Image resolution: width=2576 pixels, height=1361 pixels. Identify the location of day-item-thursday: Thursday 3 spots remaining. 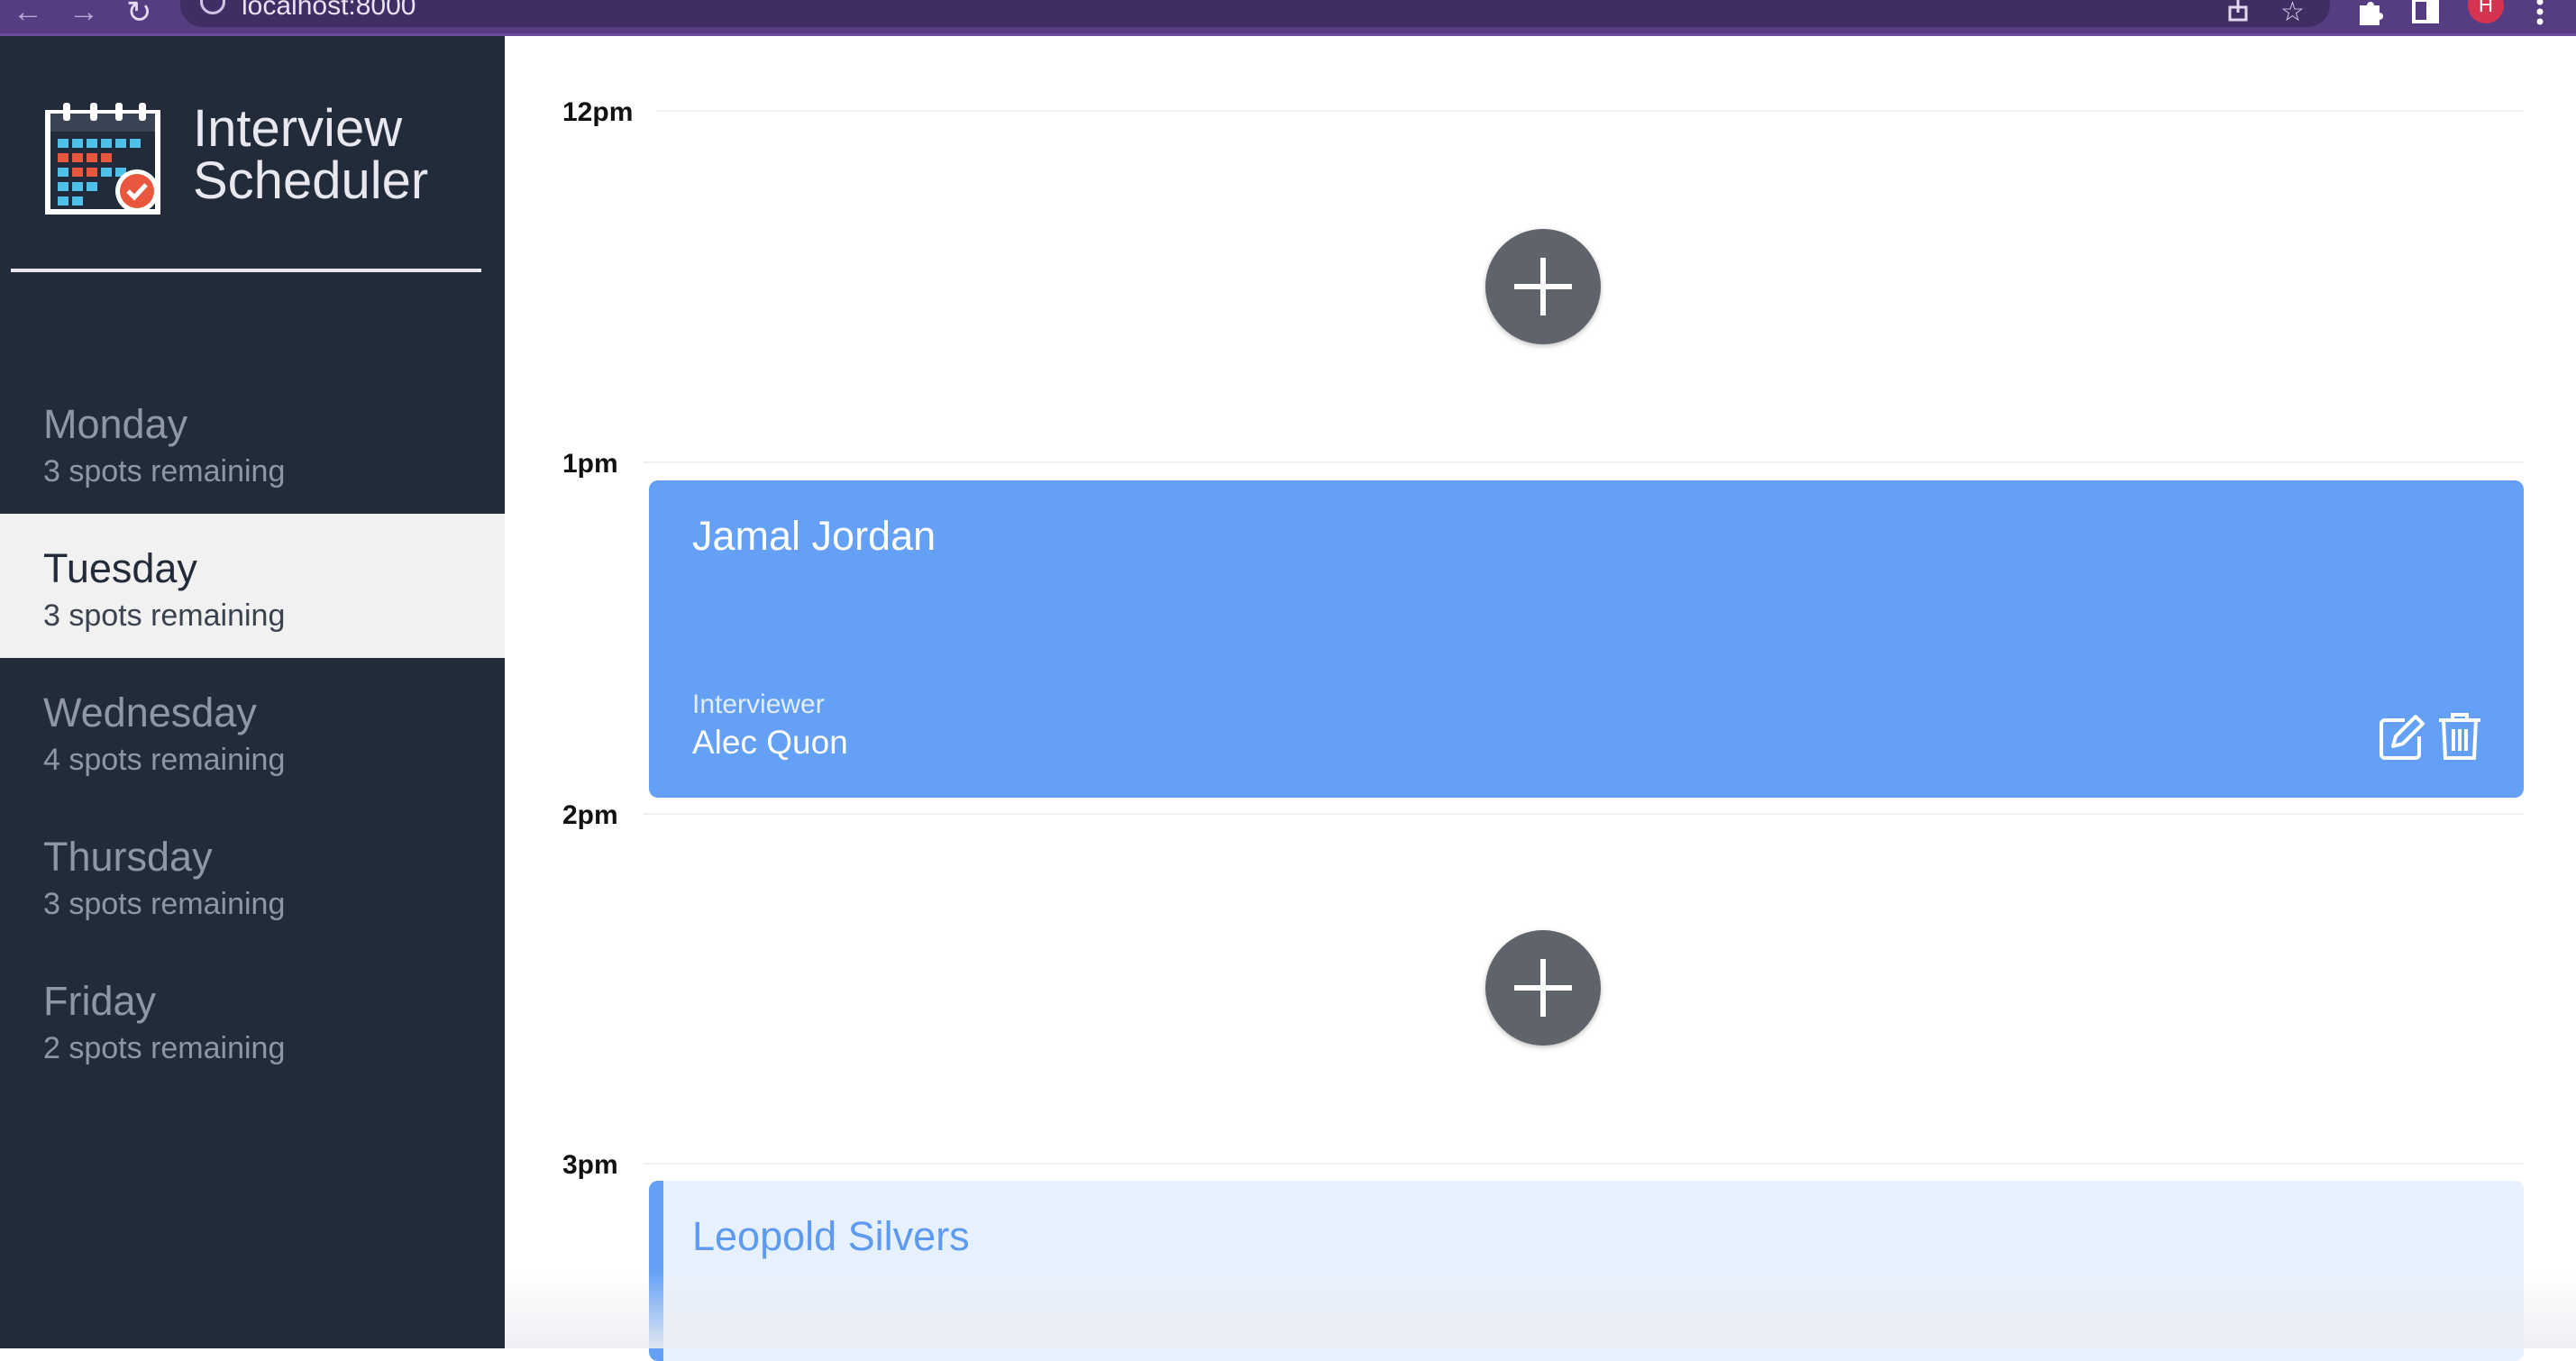
(252, 874).